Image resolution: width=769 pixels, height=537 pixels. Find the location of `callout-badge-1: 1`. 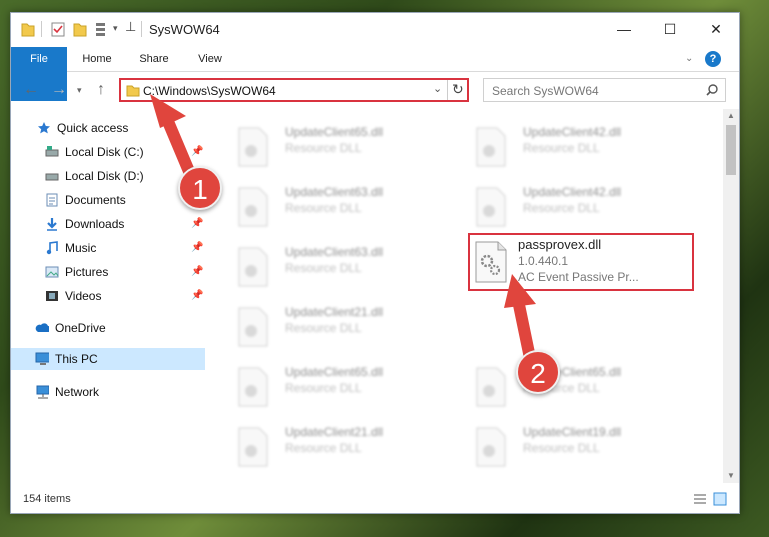

callout-badge-1: 1 is located at coordinates (200, 188).